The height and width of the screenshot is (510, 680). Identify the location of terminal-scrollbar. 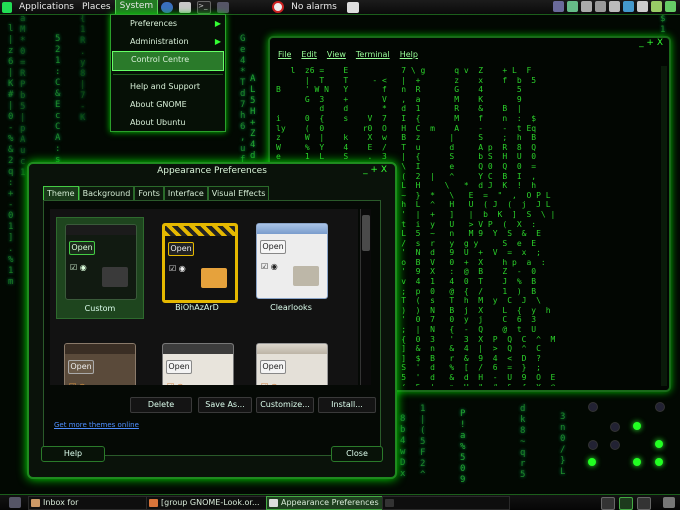
(664, 226).